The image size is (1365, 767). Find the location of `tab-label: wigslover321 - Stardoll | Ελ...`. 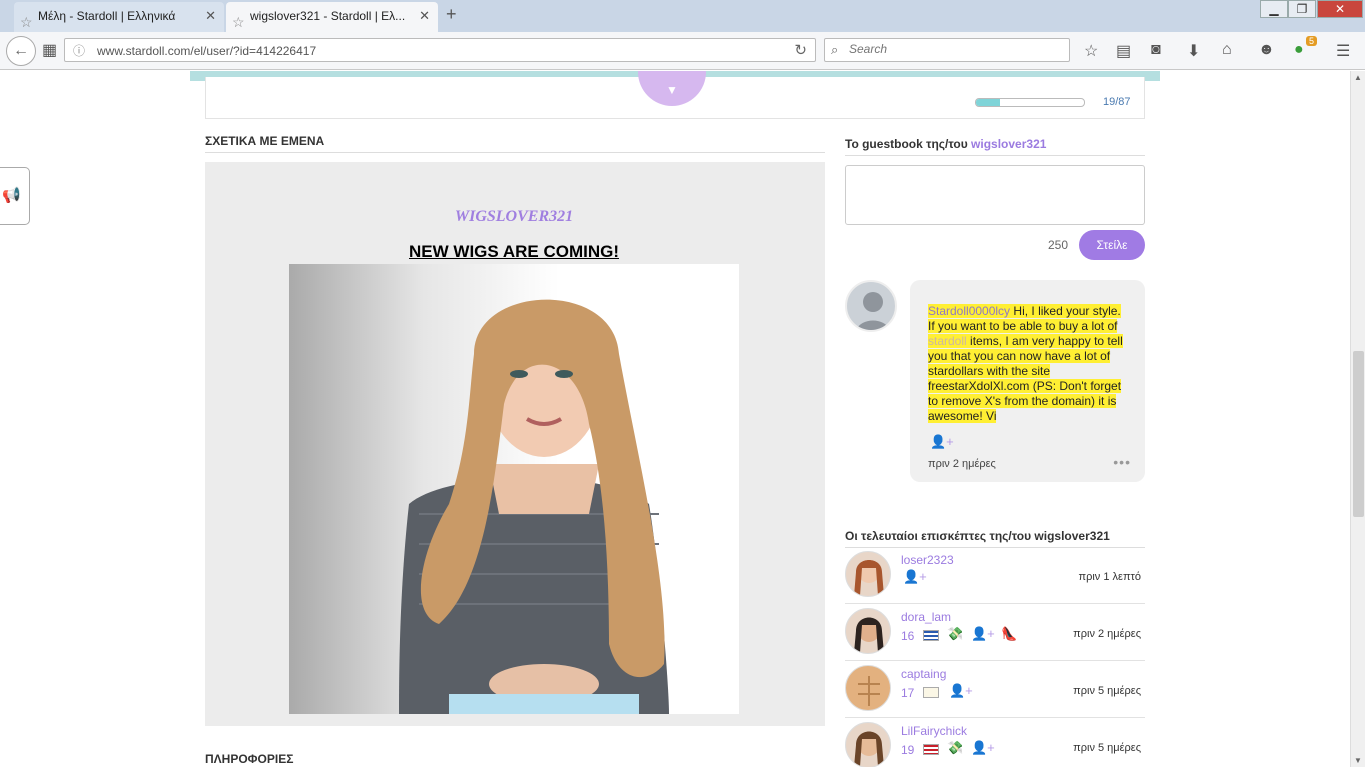

tab-label: wigslover321 - Stardoll | Ελ... is located at coordinates (328, 16).